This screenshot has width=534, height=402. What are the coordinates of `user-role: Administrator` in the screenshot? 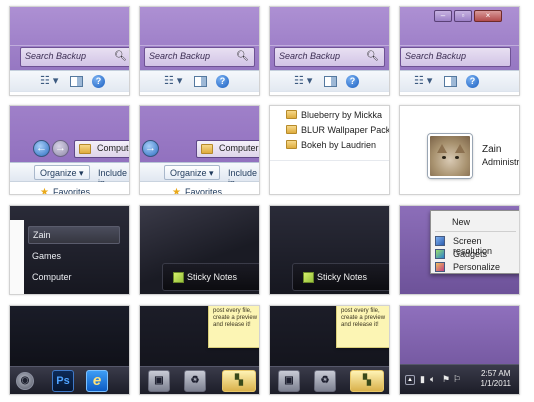 It's located at (501, 162).